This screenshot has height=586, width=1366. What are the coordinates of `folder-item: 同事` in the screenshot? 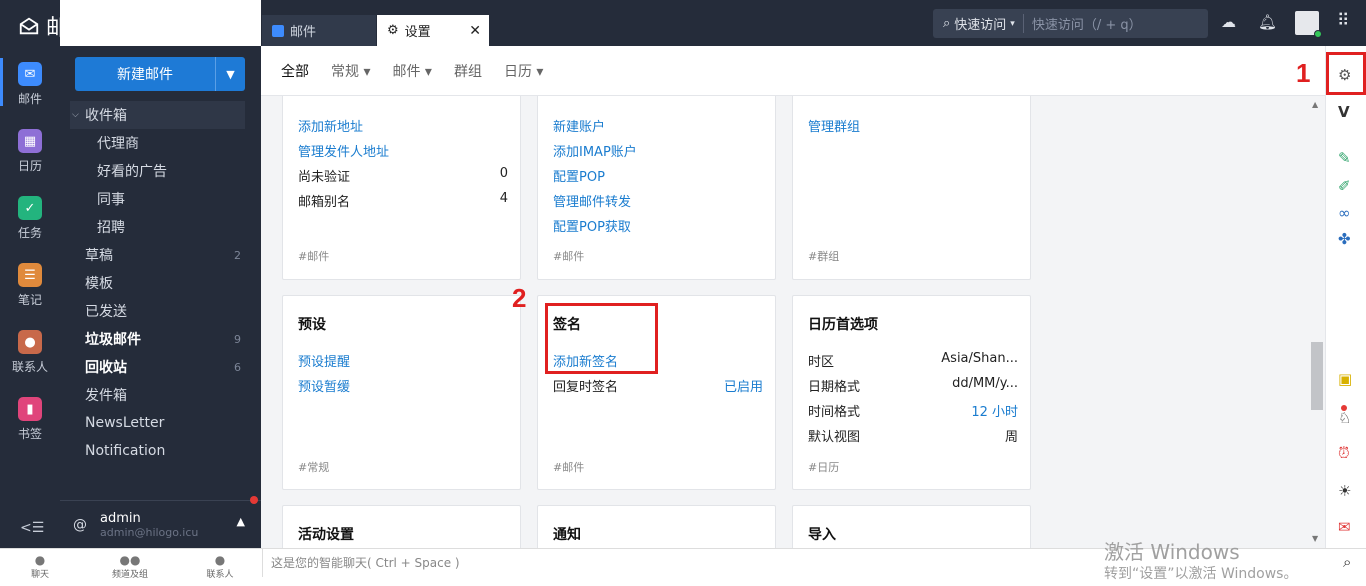 It's located at (157, 199).